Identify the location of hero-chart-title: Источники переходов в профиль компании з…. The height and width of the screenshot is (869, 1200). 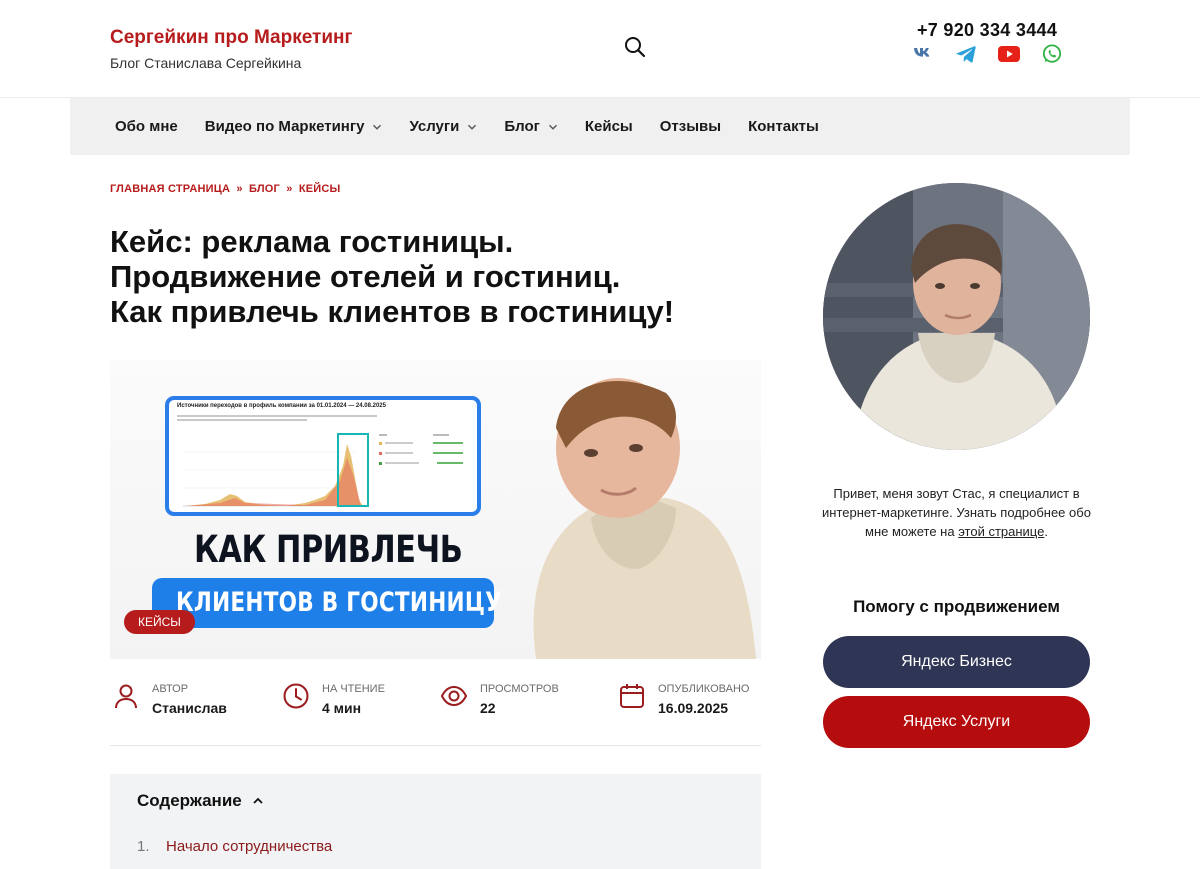
(281, 406).